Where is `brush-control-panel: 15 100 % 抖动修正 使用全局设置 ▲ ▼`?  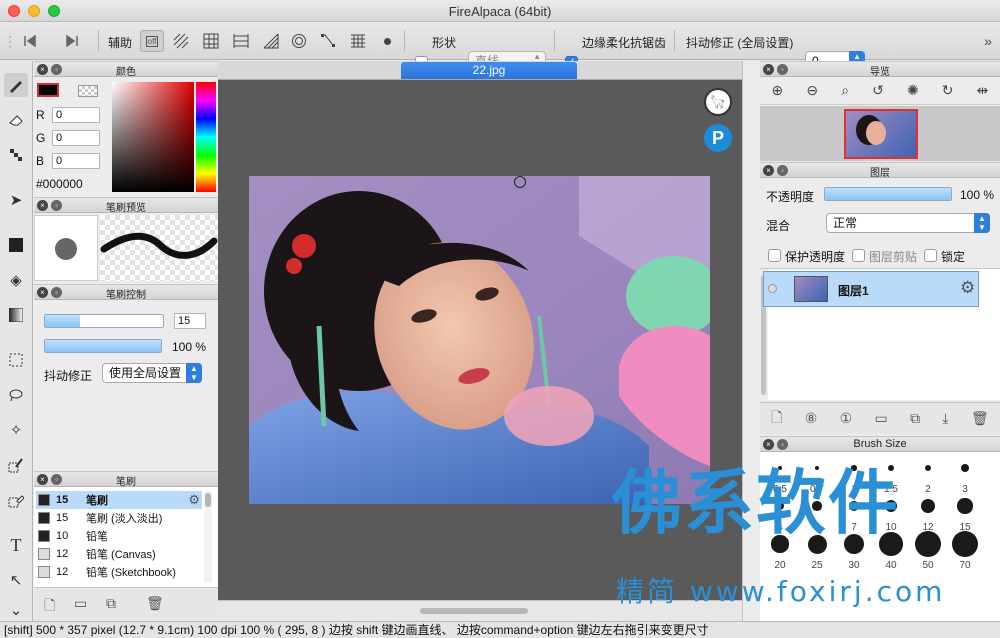 brush-control-panel: 15 100 % 抖动修正 使用全局设置 ▲ ▼ is located at coordinates (126, 385).